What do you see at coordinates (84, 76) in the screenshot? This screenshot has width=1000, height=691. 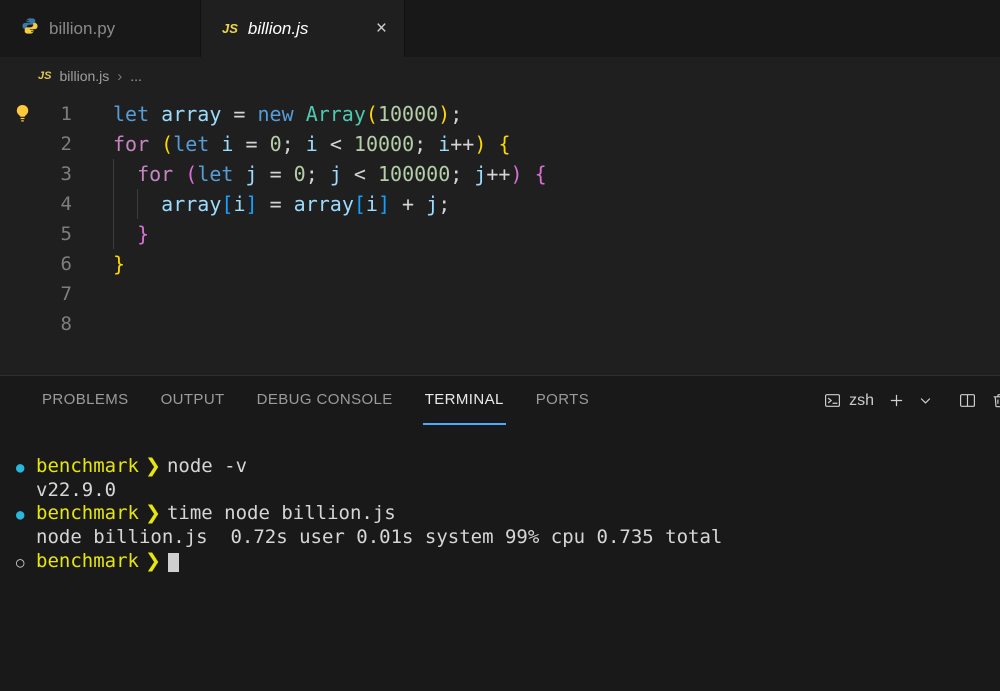 I see `breadcrumb-file: billion.js` at bounding box center [84, 76].